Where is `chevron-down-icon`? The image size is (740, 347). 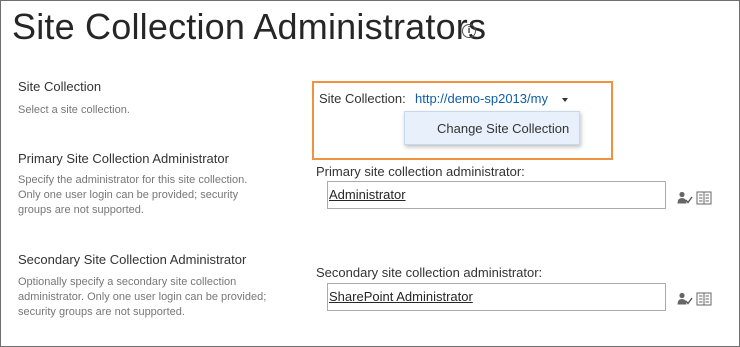 chevron-down-icon is located at coordinates (565, 100).